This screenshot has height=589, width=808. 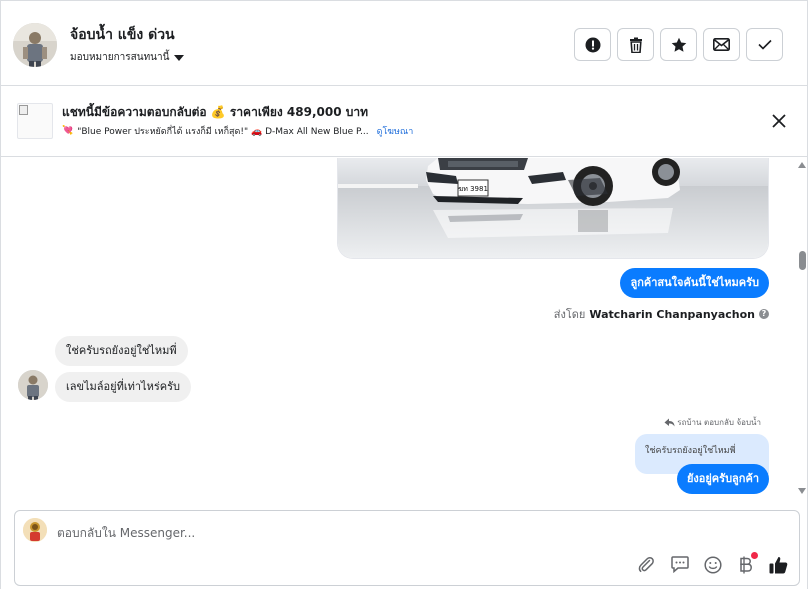 I want to click on composer-tools, so click(x=712, y=563).